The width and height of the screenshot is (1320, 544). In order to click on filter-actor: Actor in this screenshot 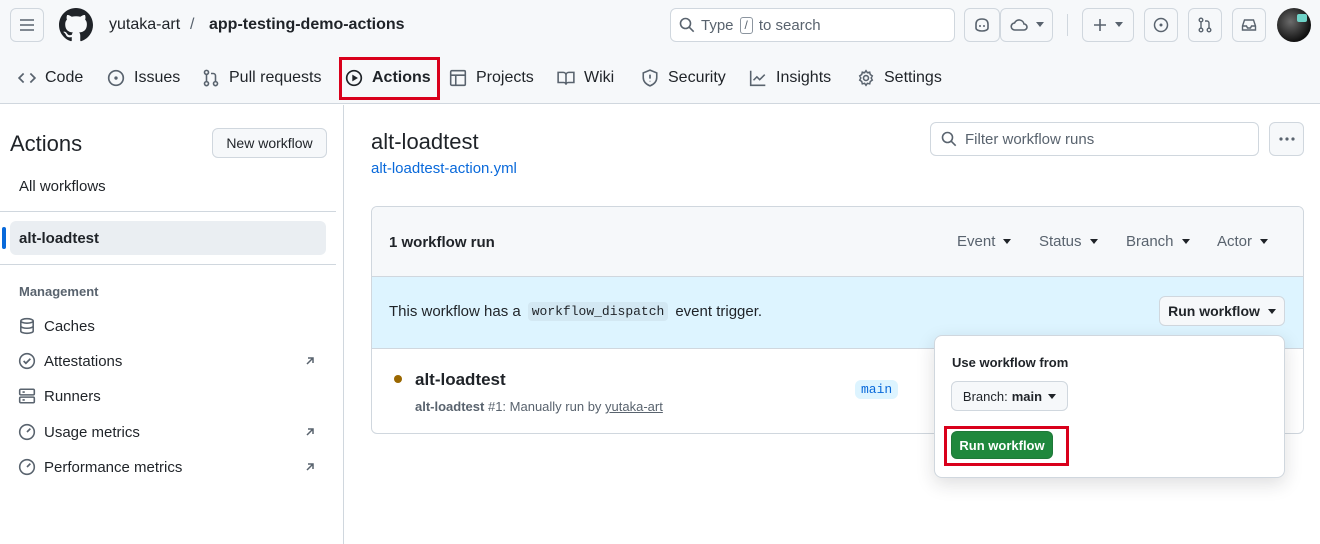, I will do `click(1243, 241)`.